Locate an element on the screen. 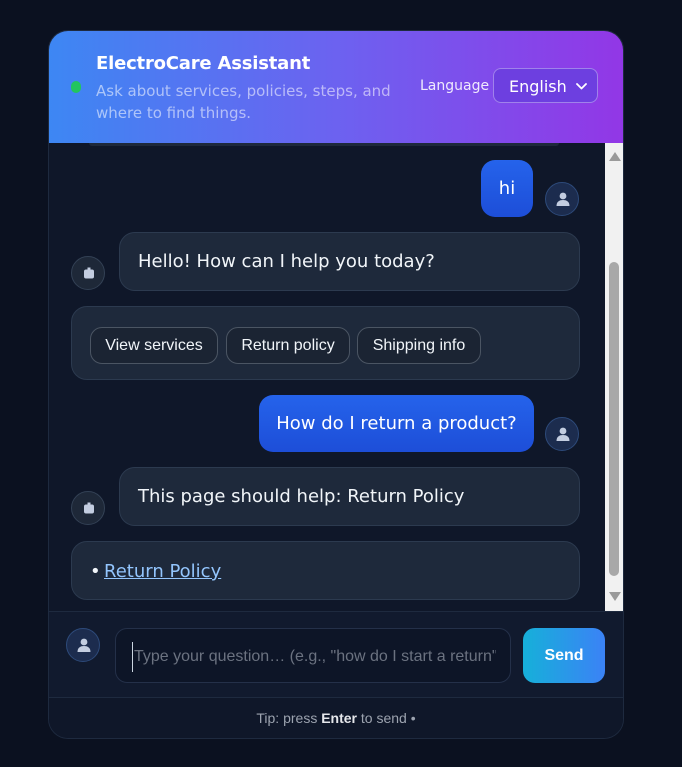 This screenshot has height=767, width=682. bot-message-bubble: Hello! How can I help you today? is located at coordinates (349, 261).